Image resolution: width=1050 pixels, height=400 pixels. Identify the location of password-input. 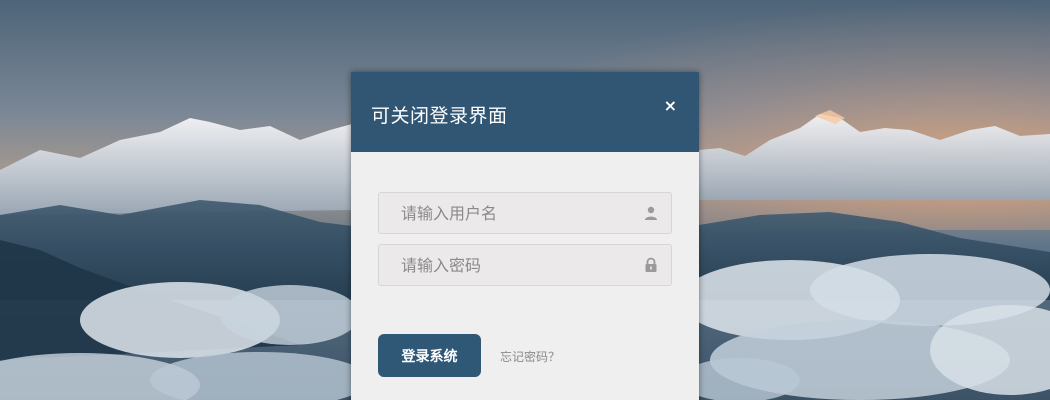
(525, 265).